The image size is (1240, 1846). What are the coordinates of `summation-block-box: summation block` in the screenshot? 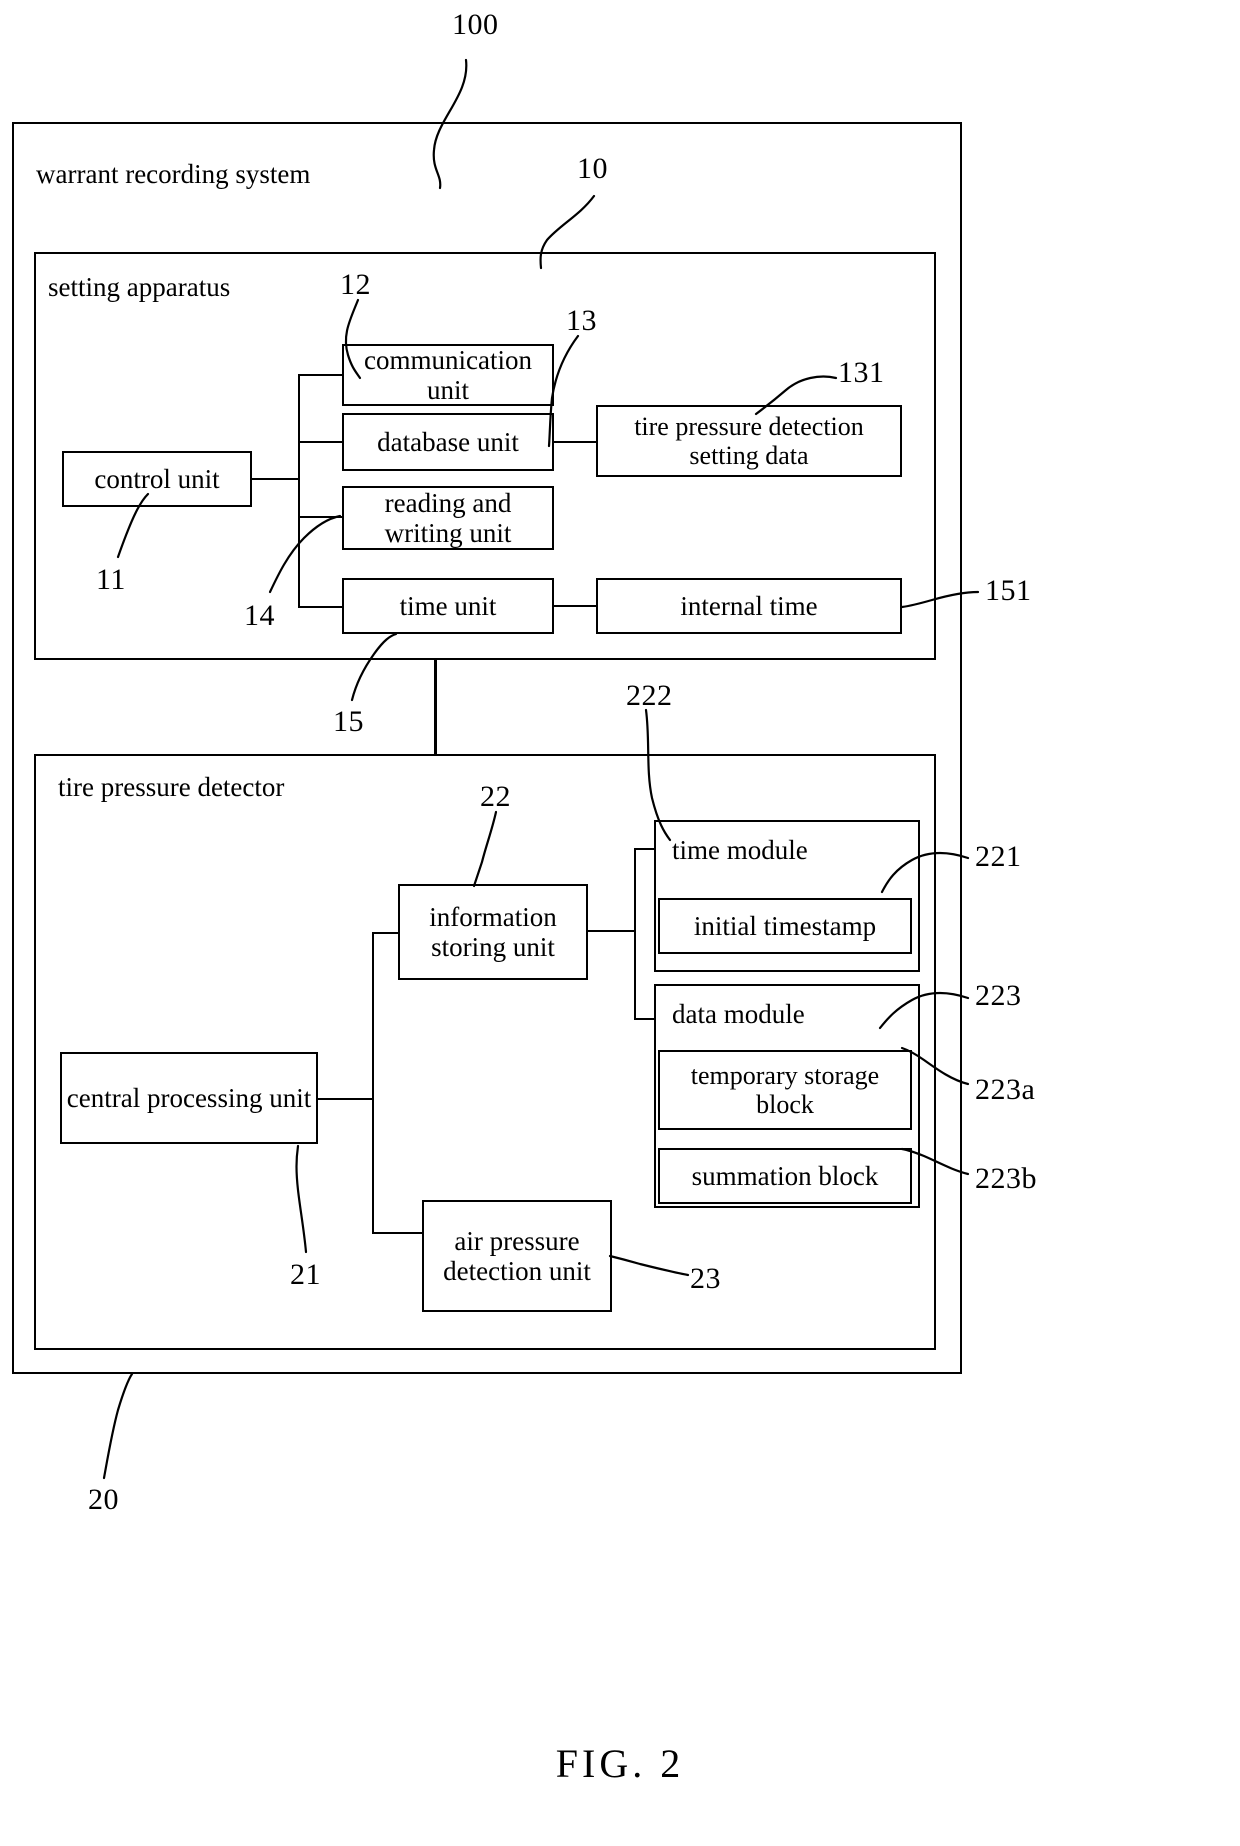 It's located at (785, 1176).